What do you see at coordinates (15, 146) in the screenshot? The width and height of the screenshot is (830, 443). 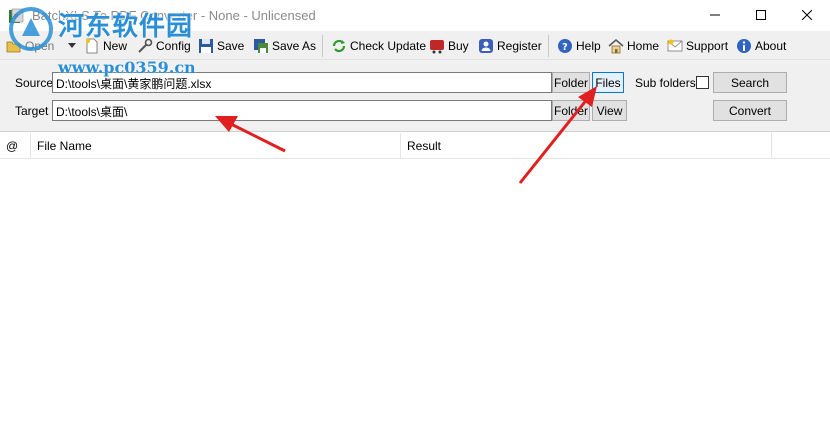 I see `column-header-status: @` at bounding box center [15, 146].